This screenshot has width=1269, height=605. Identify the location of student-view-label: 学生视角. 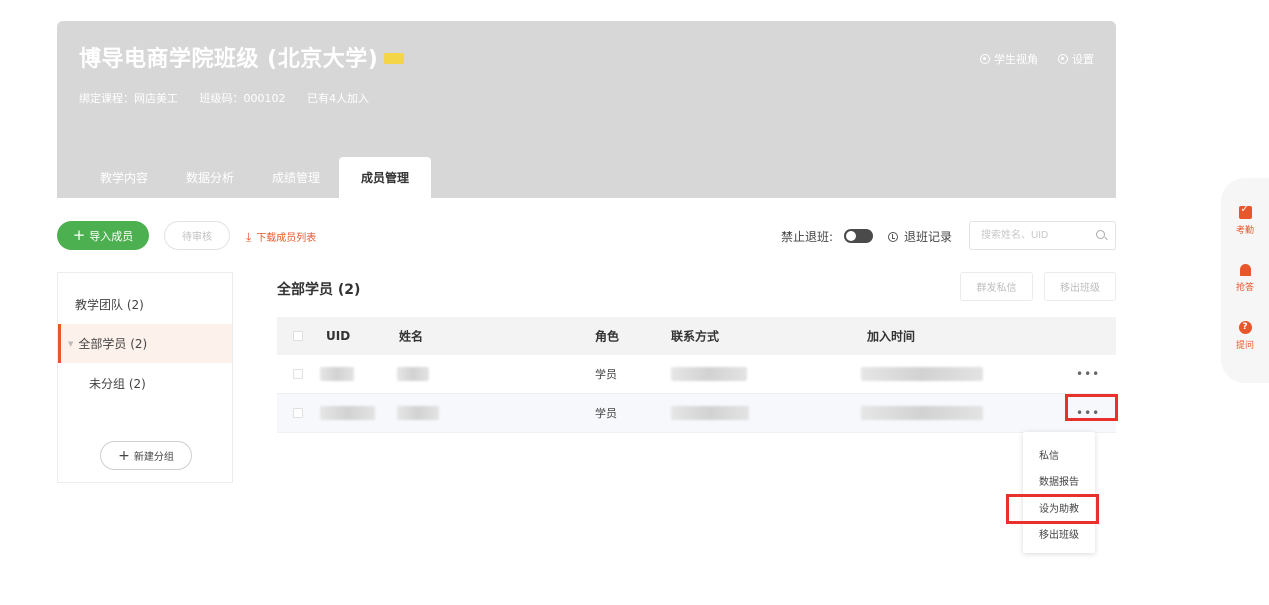
(1016, 59).